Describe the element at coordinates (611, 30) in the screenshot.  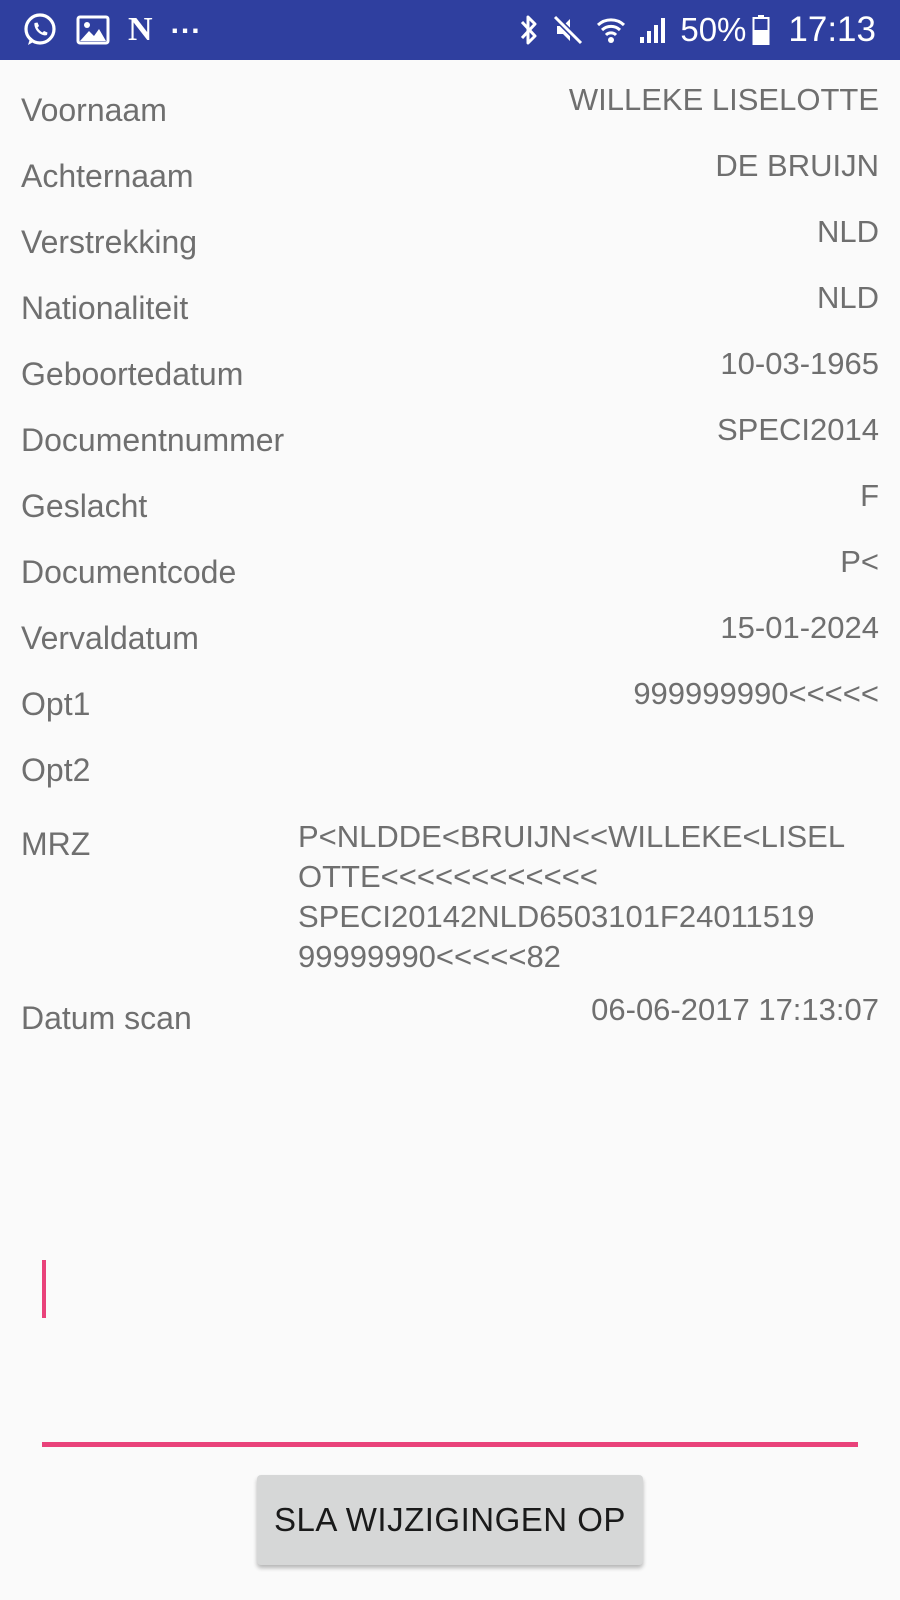
I see `wifi-icon` at that location.